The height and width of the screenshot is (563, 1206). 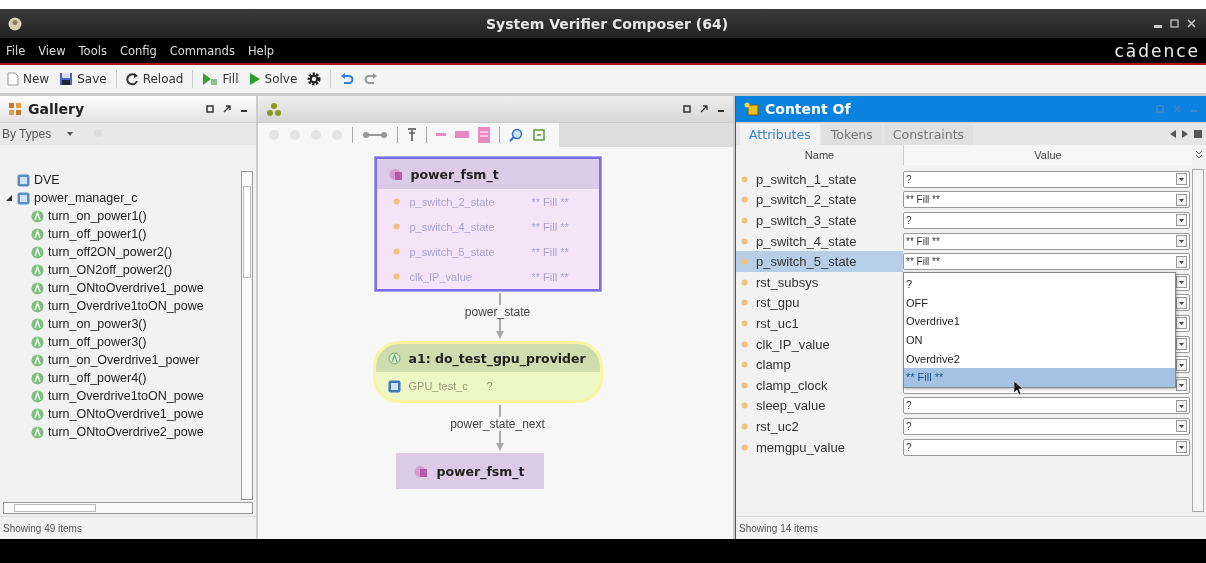 I want to click on document-icon, so click(x=13, y=79).